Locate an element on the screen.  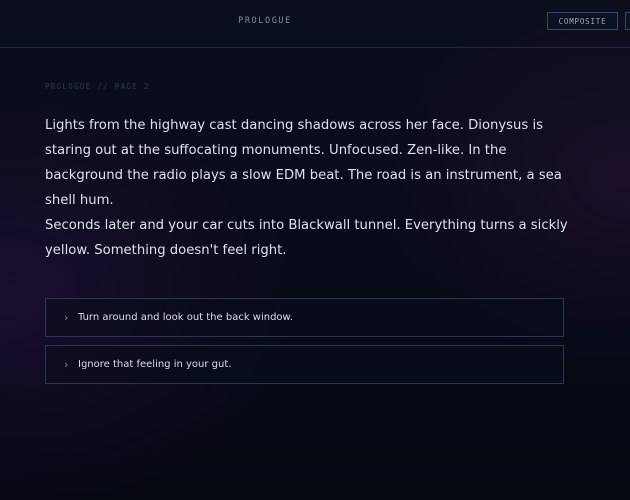
choice-ignore-feeling: › Ignore that feeling in your gut. is located at coordinates (304, 364).